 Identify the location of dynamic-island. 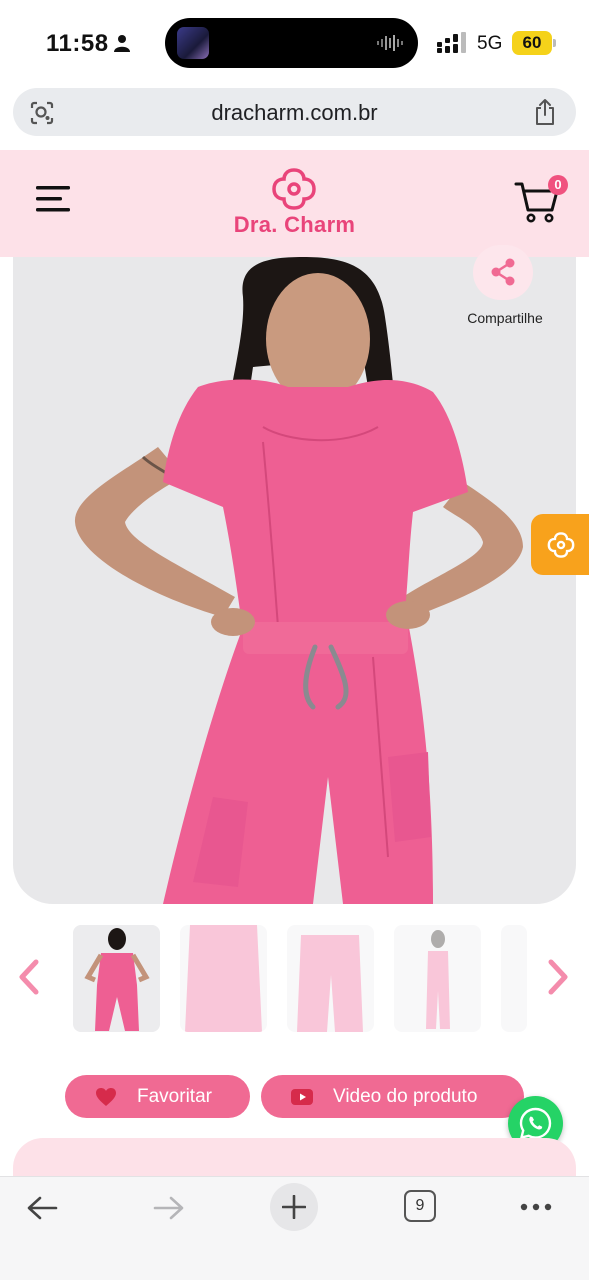
(291, 43).